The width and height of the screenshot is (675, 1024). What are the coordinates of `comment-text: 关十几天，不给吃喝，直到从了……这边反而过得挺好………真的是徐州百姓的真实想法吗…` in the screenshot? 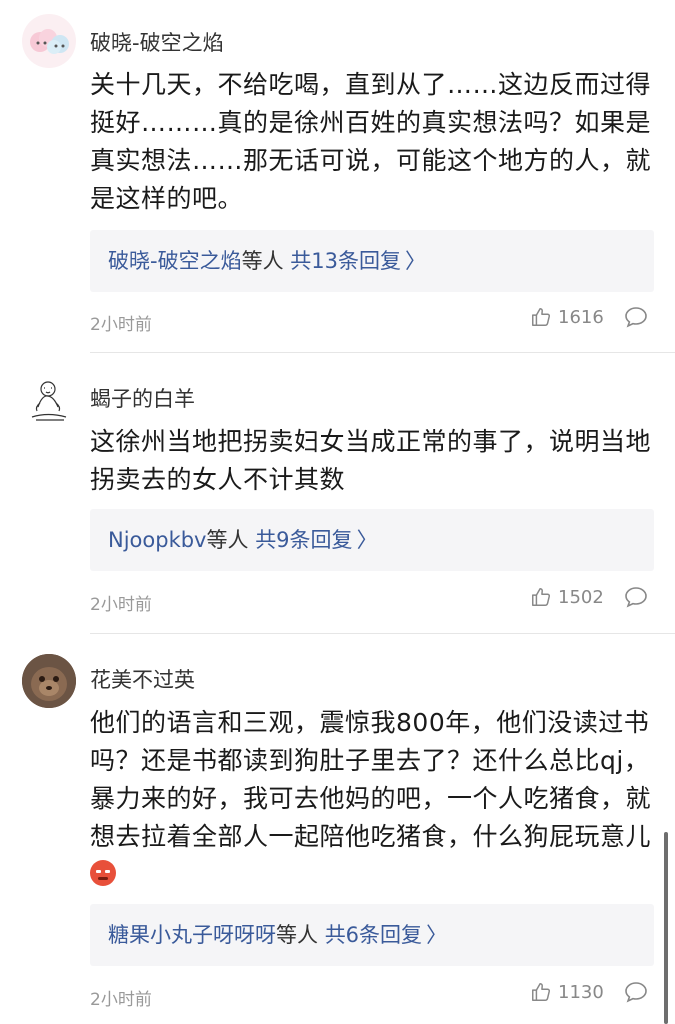 It's located at (371, 141).